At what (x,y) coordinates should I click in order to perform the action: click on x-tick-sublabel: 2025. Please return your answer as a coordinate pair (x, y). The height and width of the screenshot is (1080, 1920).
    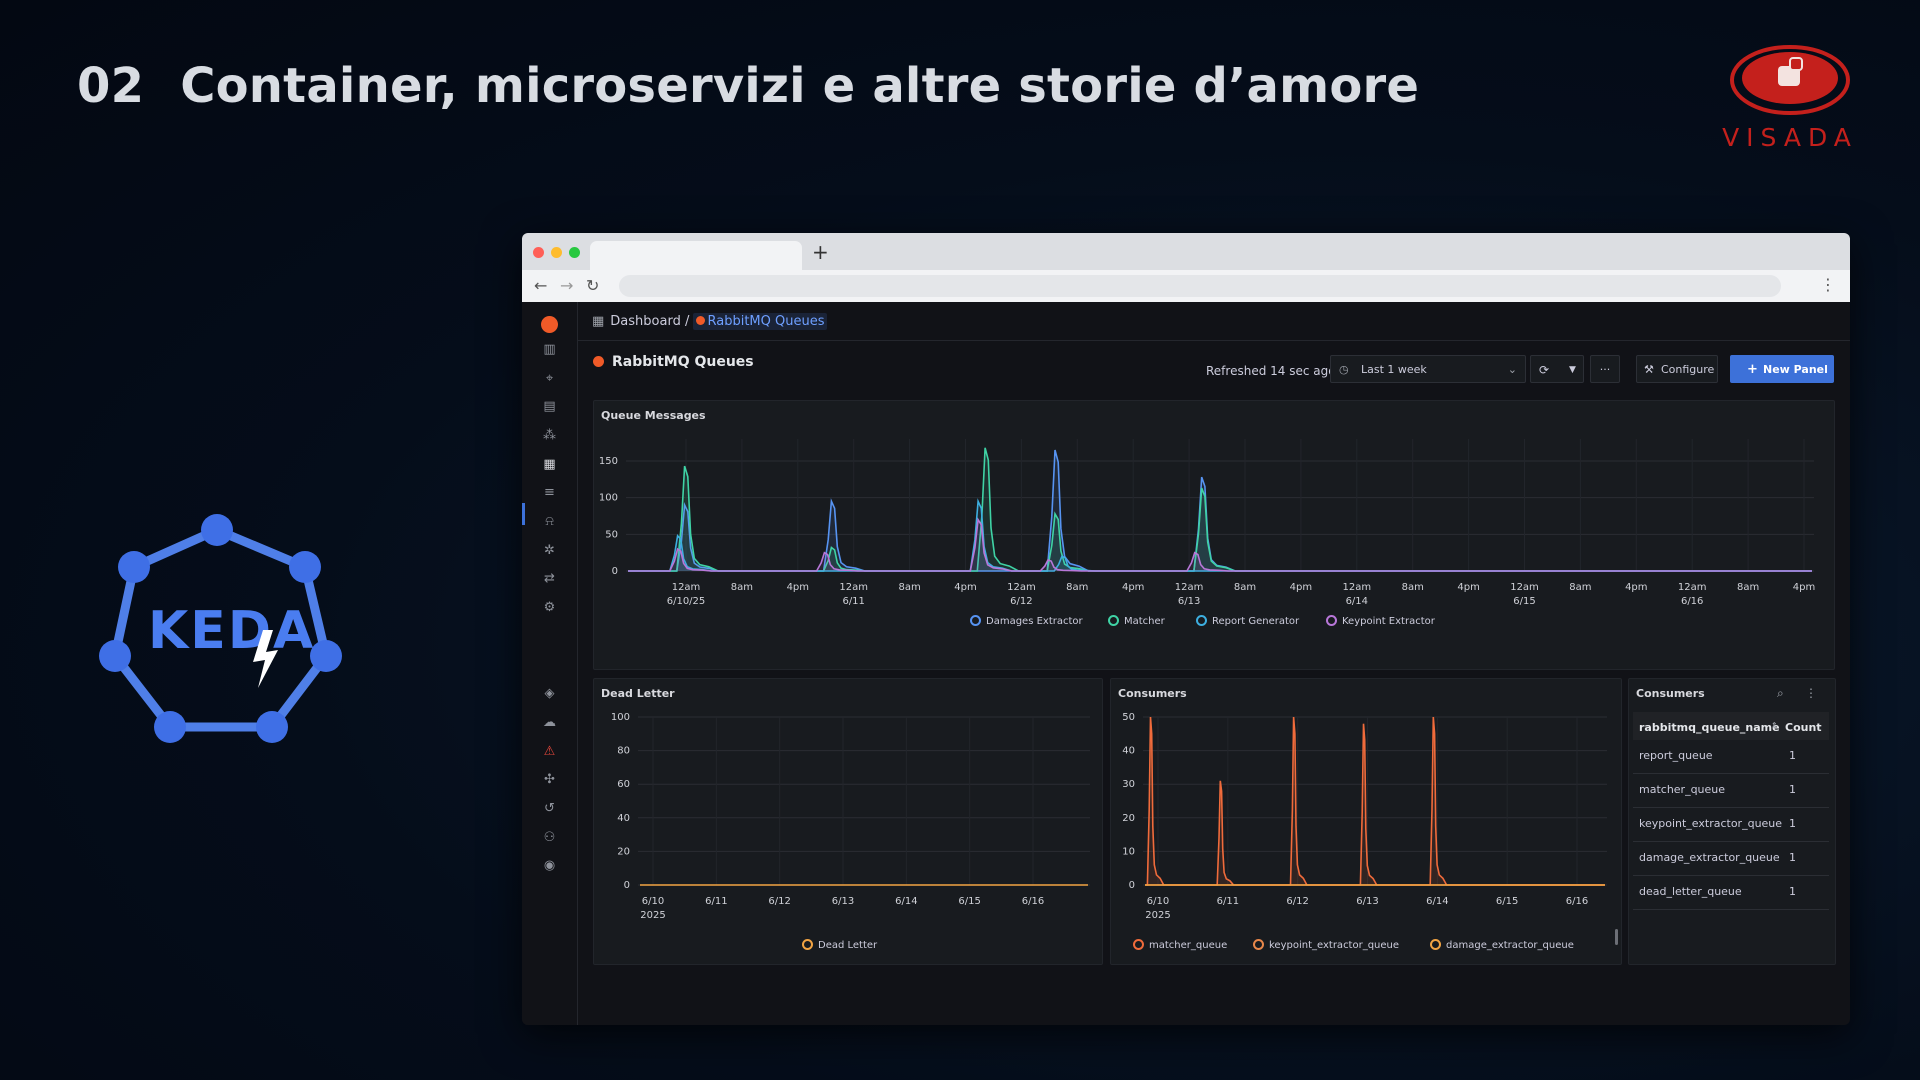
    Looking at the image, I should click on (652, 915).